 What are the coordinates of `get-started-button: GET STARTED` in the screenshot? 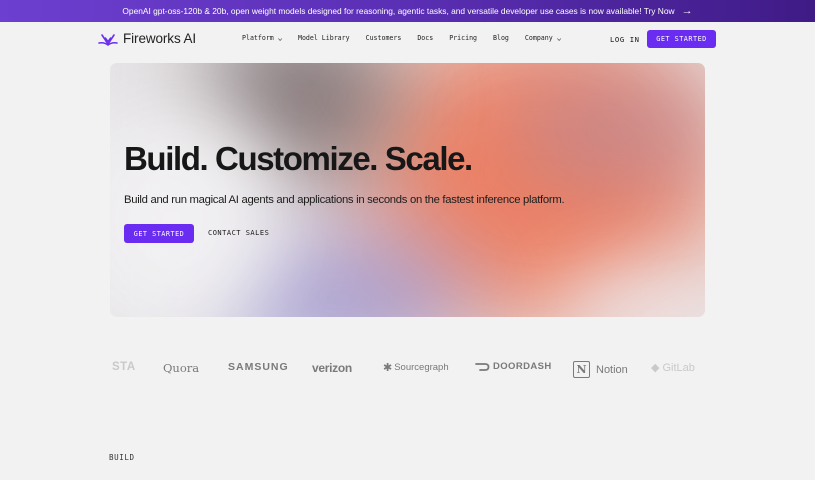 It's located at (681, 39).